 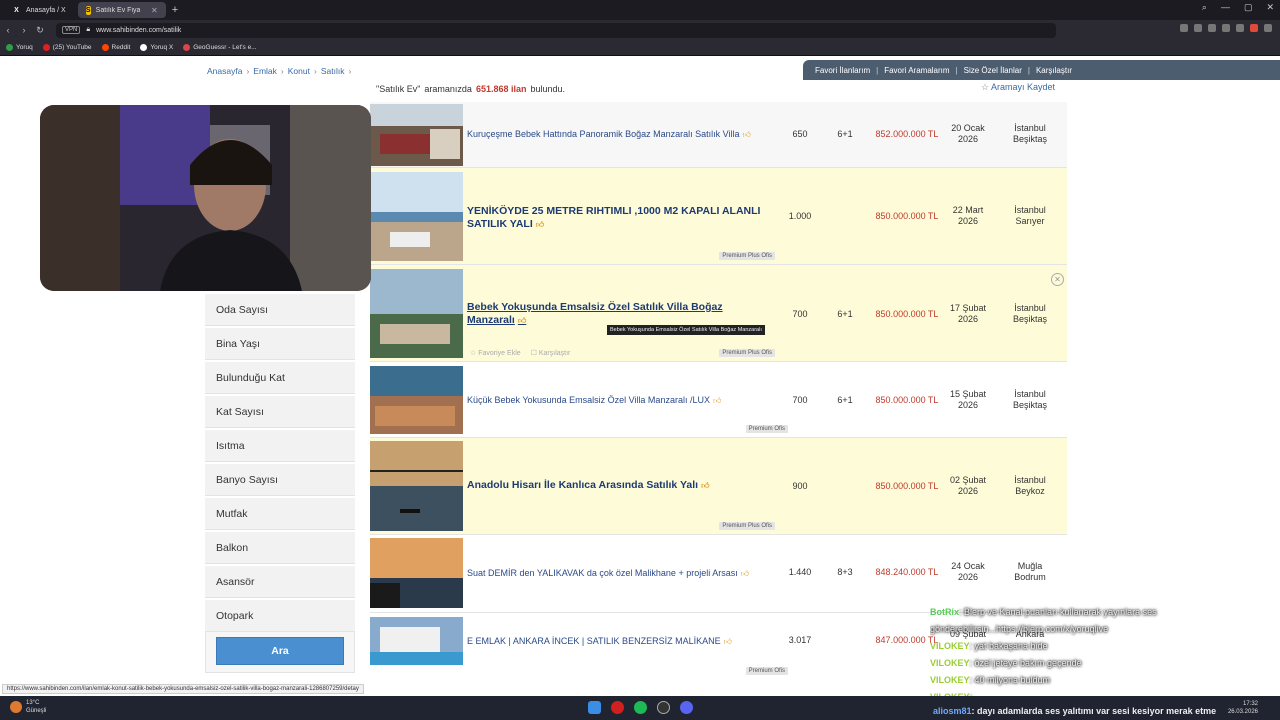 What do you see at coordinates (984, 87) in the screenshot?
I see `star-icon: ☆` at bounding box center [984, 87].